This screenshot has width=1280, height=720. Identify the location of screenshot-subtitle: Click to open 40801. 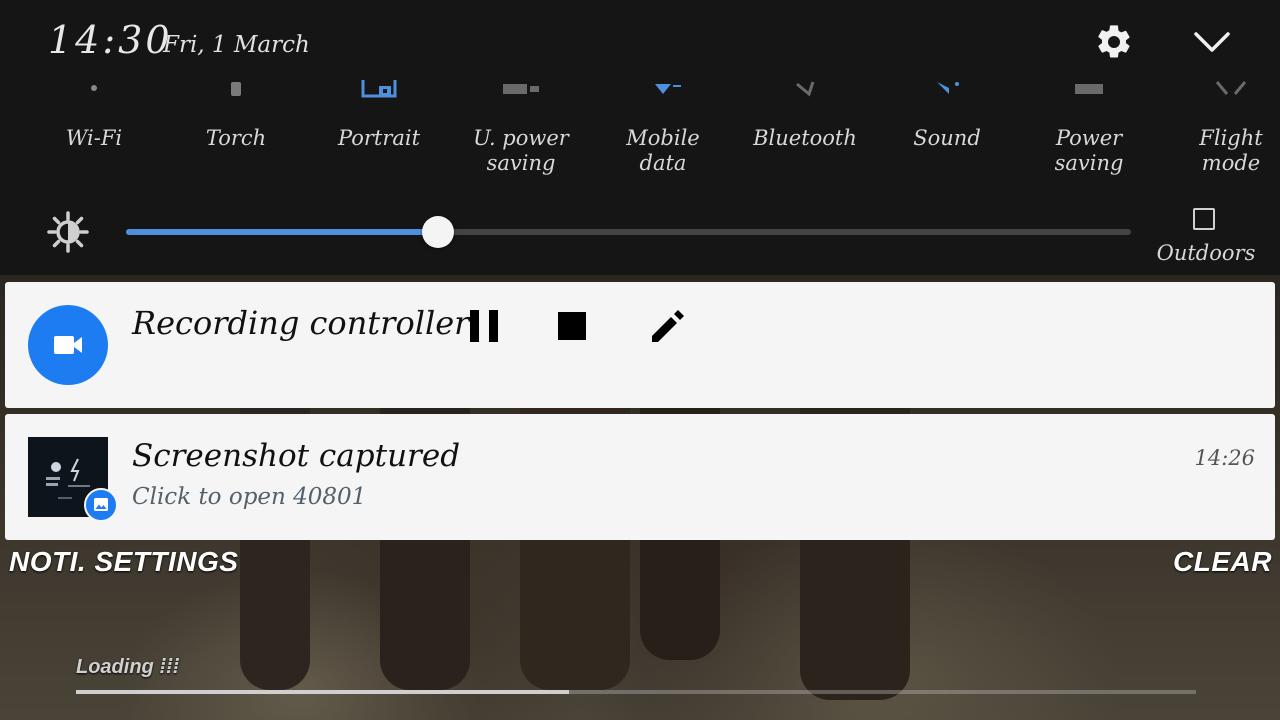
(249, 497).